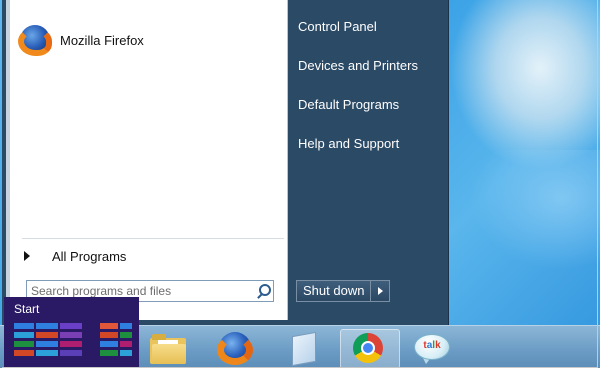 This screenshot has height=375, width=600. What do you see at coordinates (535, 210) in the screenshot?
I see `wallpaper-glow` at bounding box center [535, 210].